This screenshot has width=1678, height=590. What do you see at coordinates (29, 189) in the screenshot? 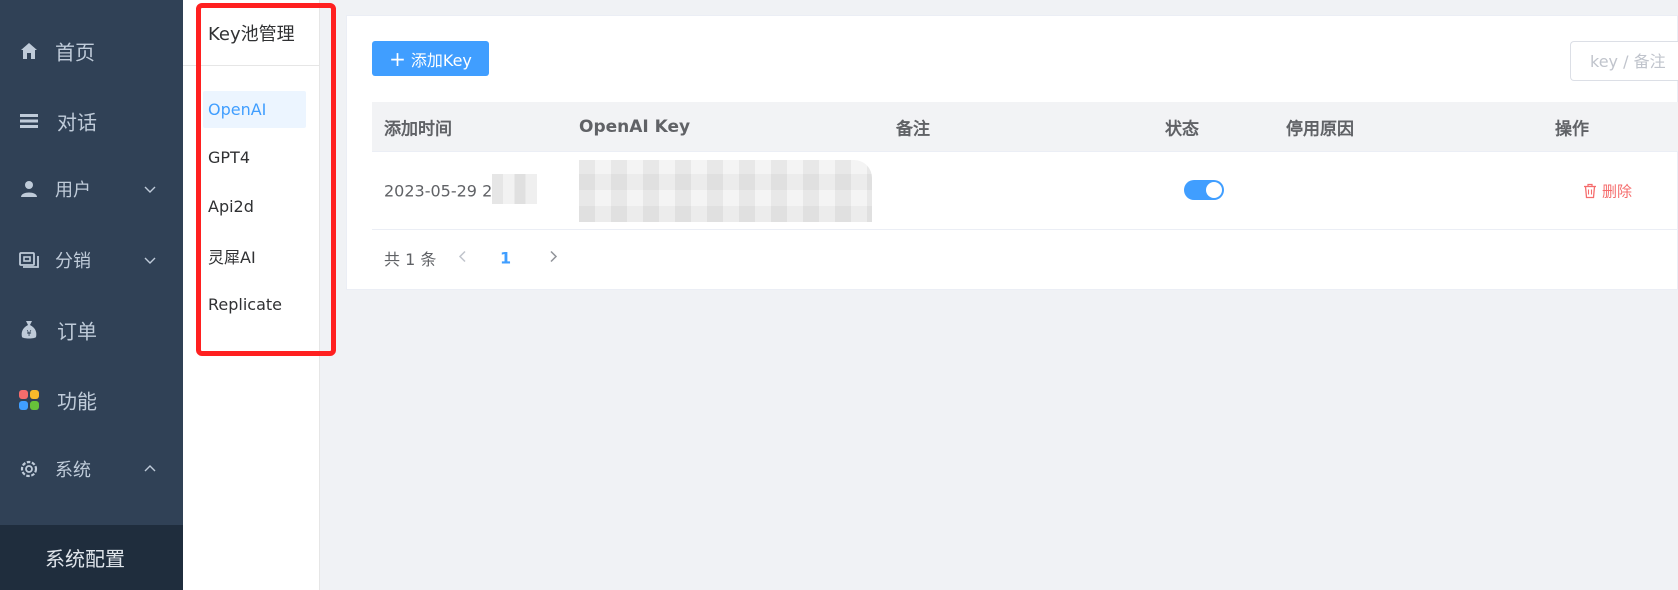
I see `user-icon` at bounding box center [29, 189].